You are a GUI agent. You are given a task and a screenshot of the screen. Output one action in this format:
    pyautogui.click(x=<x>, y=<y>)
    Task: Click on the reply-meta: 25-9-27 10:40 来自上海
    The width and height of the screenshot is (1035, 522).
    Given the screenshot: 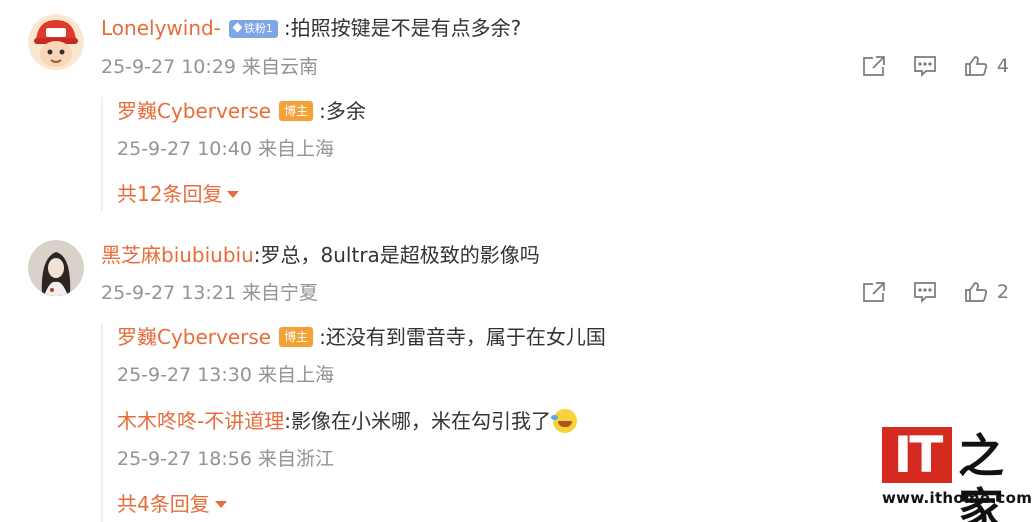 What is the action you would take?
    pyautogui.click(x=225, y=149)
    